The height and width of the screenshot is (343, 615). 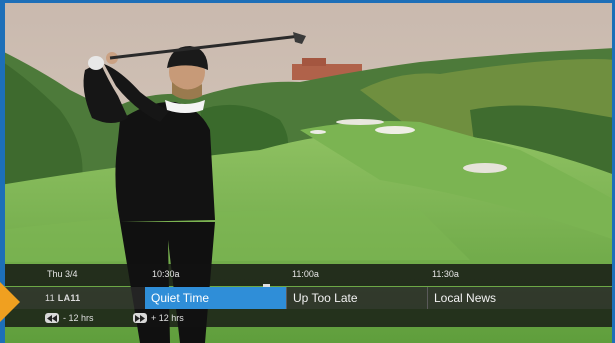 I want to click on channel-number: 11, so click(x=50, y=298).